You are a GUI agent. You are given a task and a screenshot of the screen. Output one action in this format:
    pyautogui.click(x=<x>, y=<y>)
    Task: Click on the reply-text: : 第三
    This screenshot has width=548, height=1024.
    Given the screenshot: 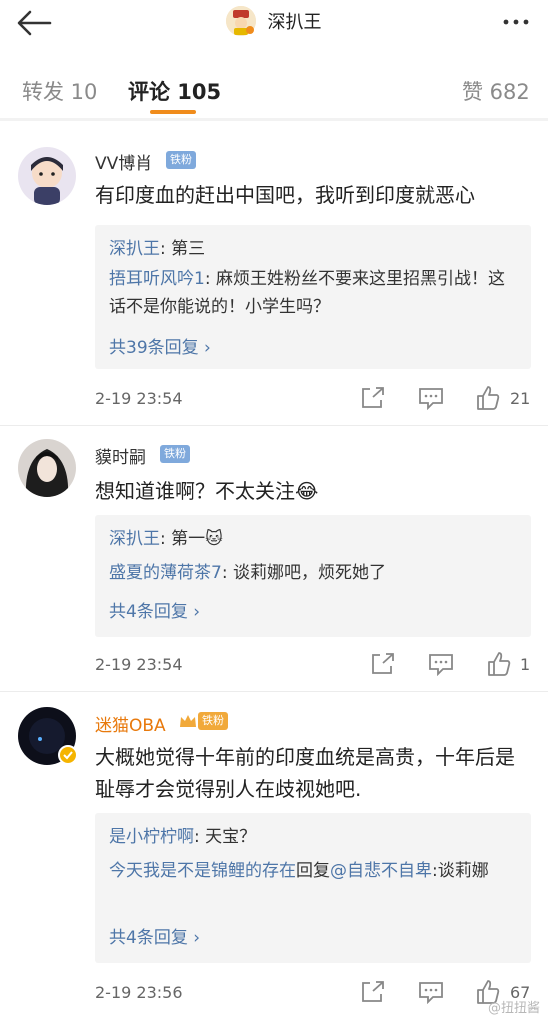 What is the action you would take?
    pyautogui.click(x=183, y=249)
    